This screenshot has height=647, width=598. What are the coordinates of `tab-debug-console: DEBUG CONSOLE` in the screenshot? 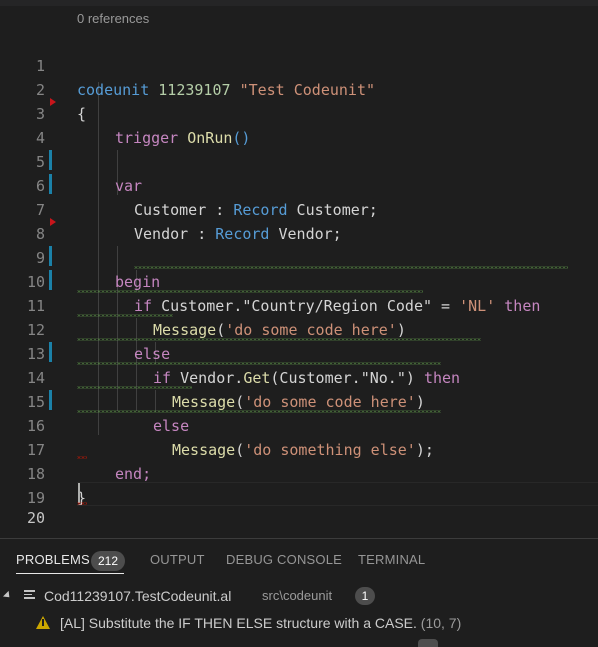 It's located at (284, 559).